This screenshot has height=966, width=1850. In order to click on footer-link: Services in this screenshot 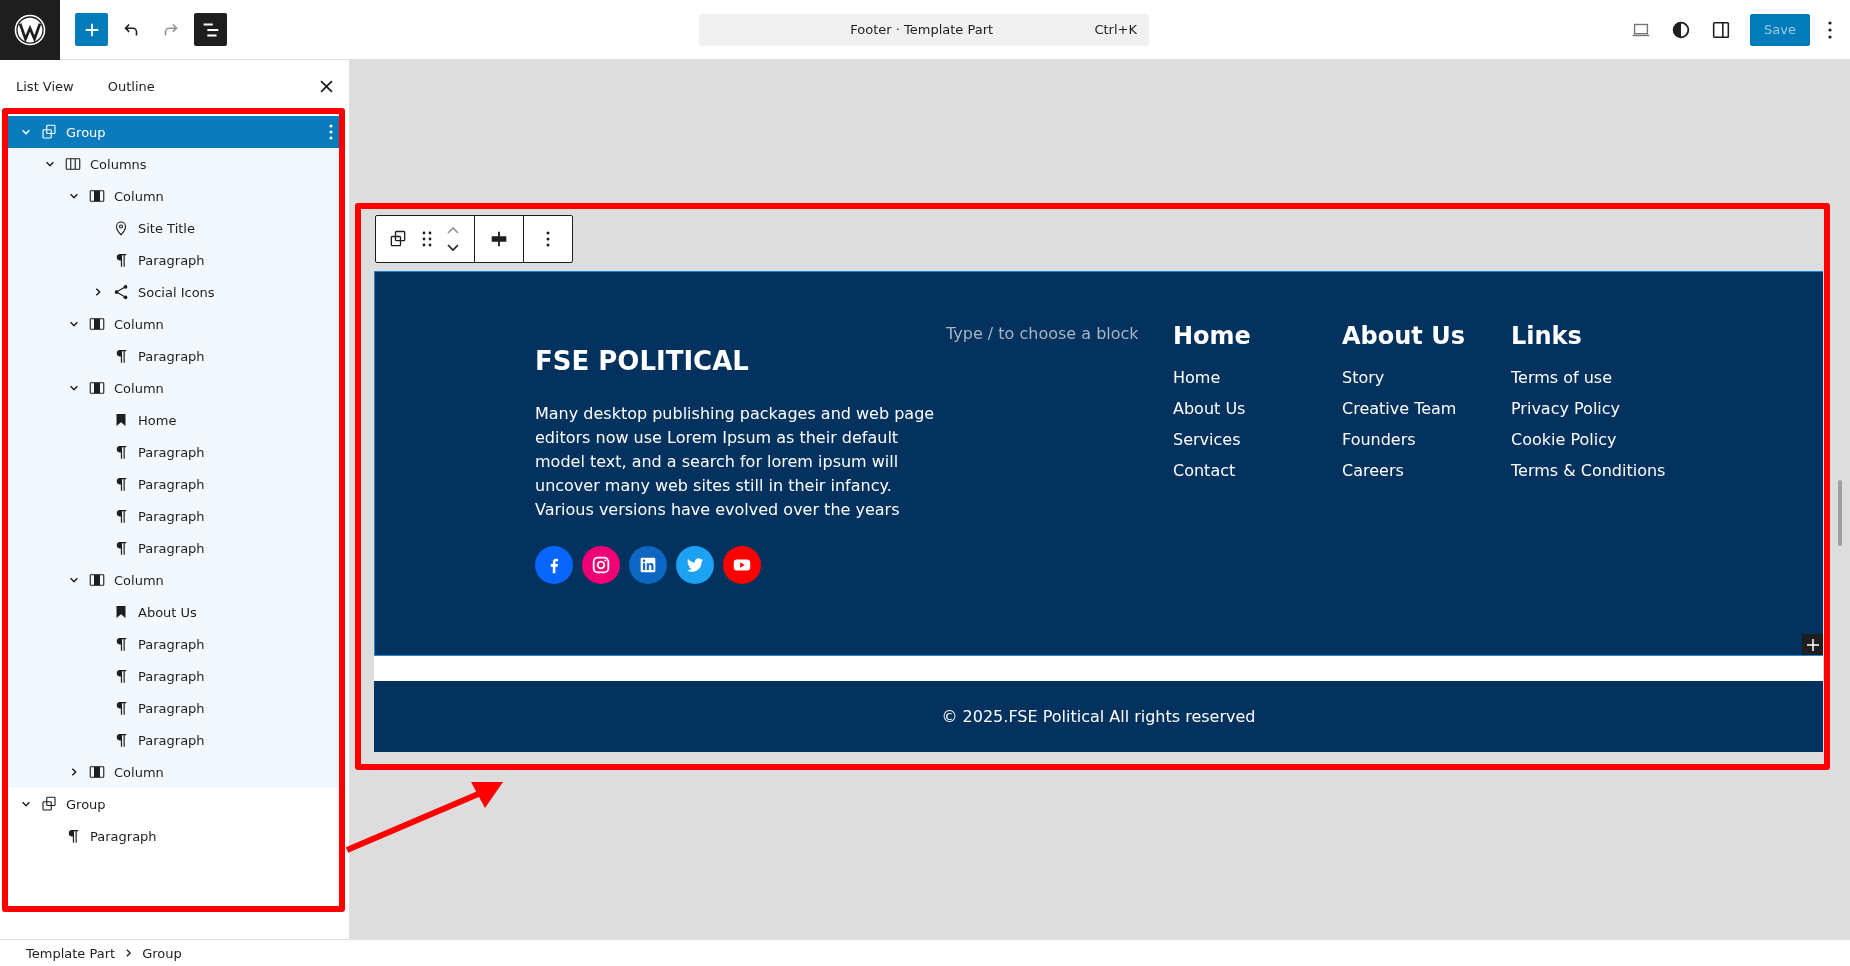, I will do `click(1257, 439)`.